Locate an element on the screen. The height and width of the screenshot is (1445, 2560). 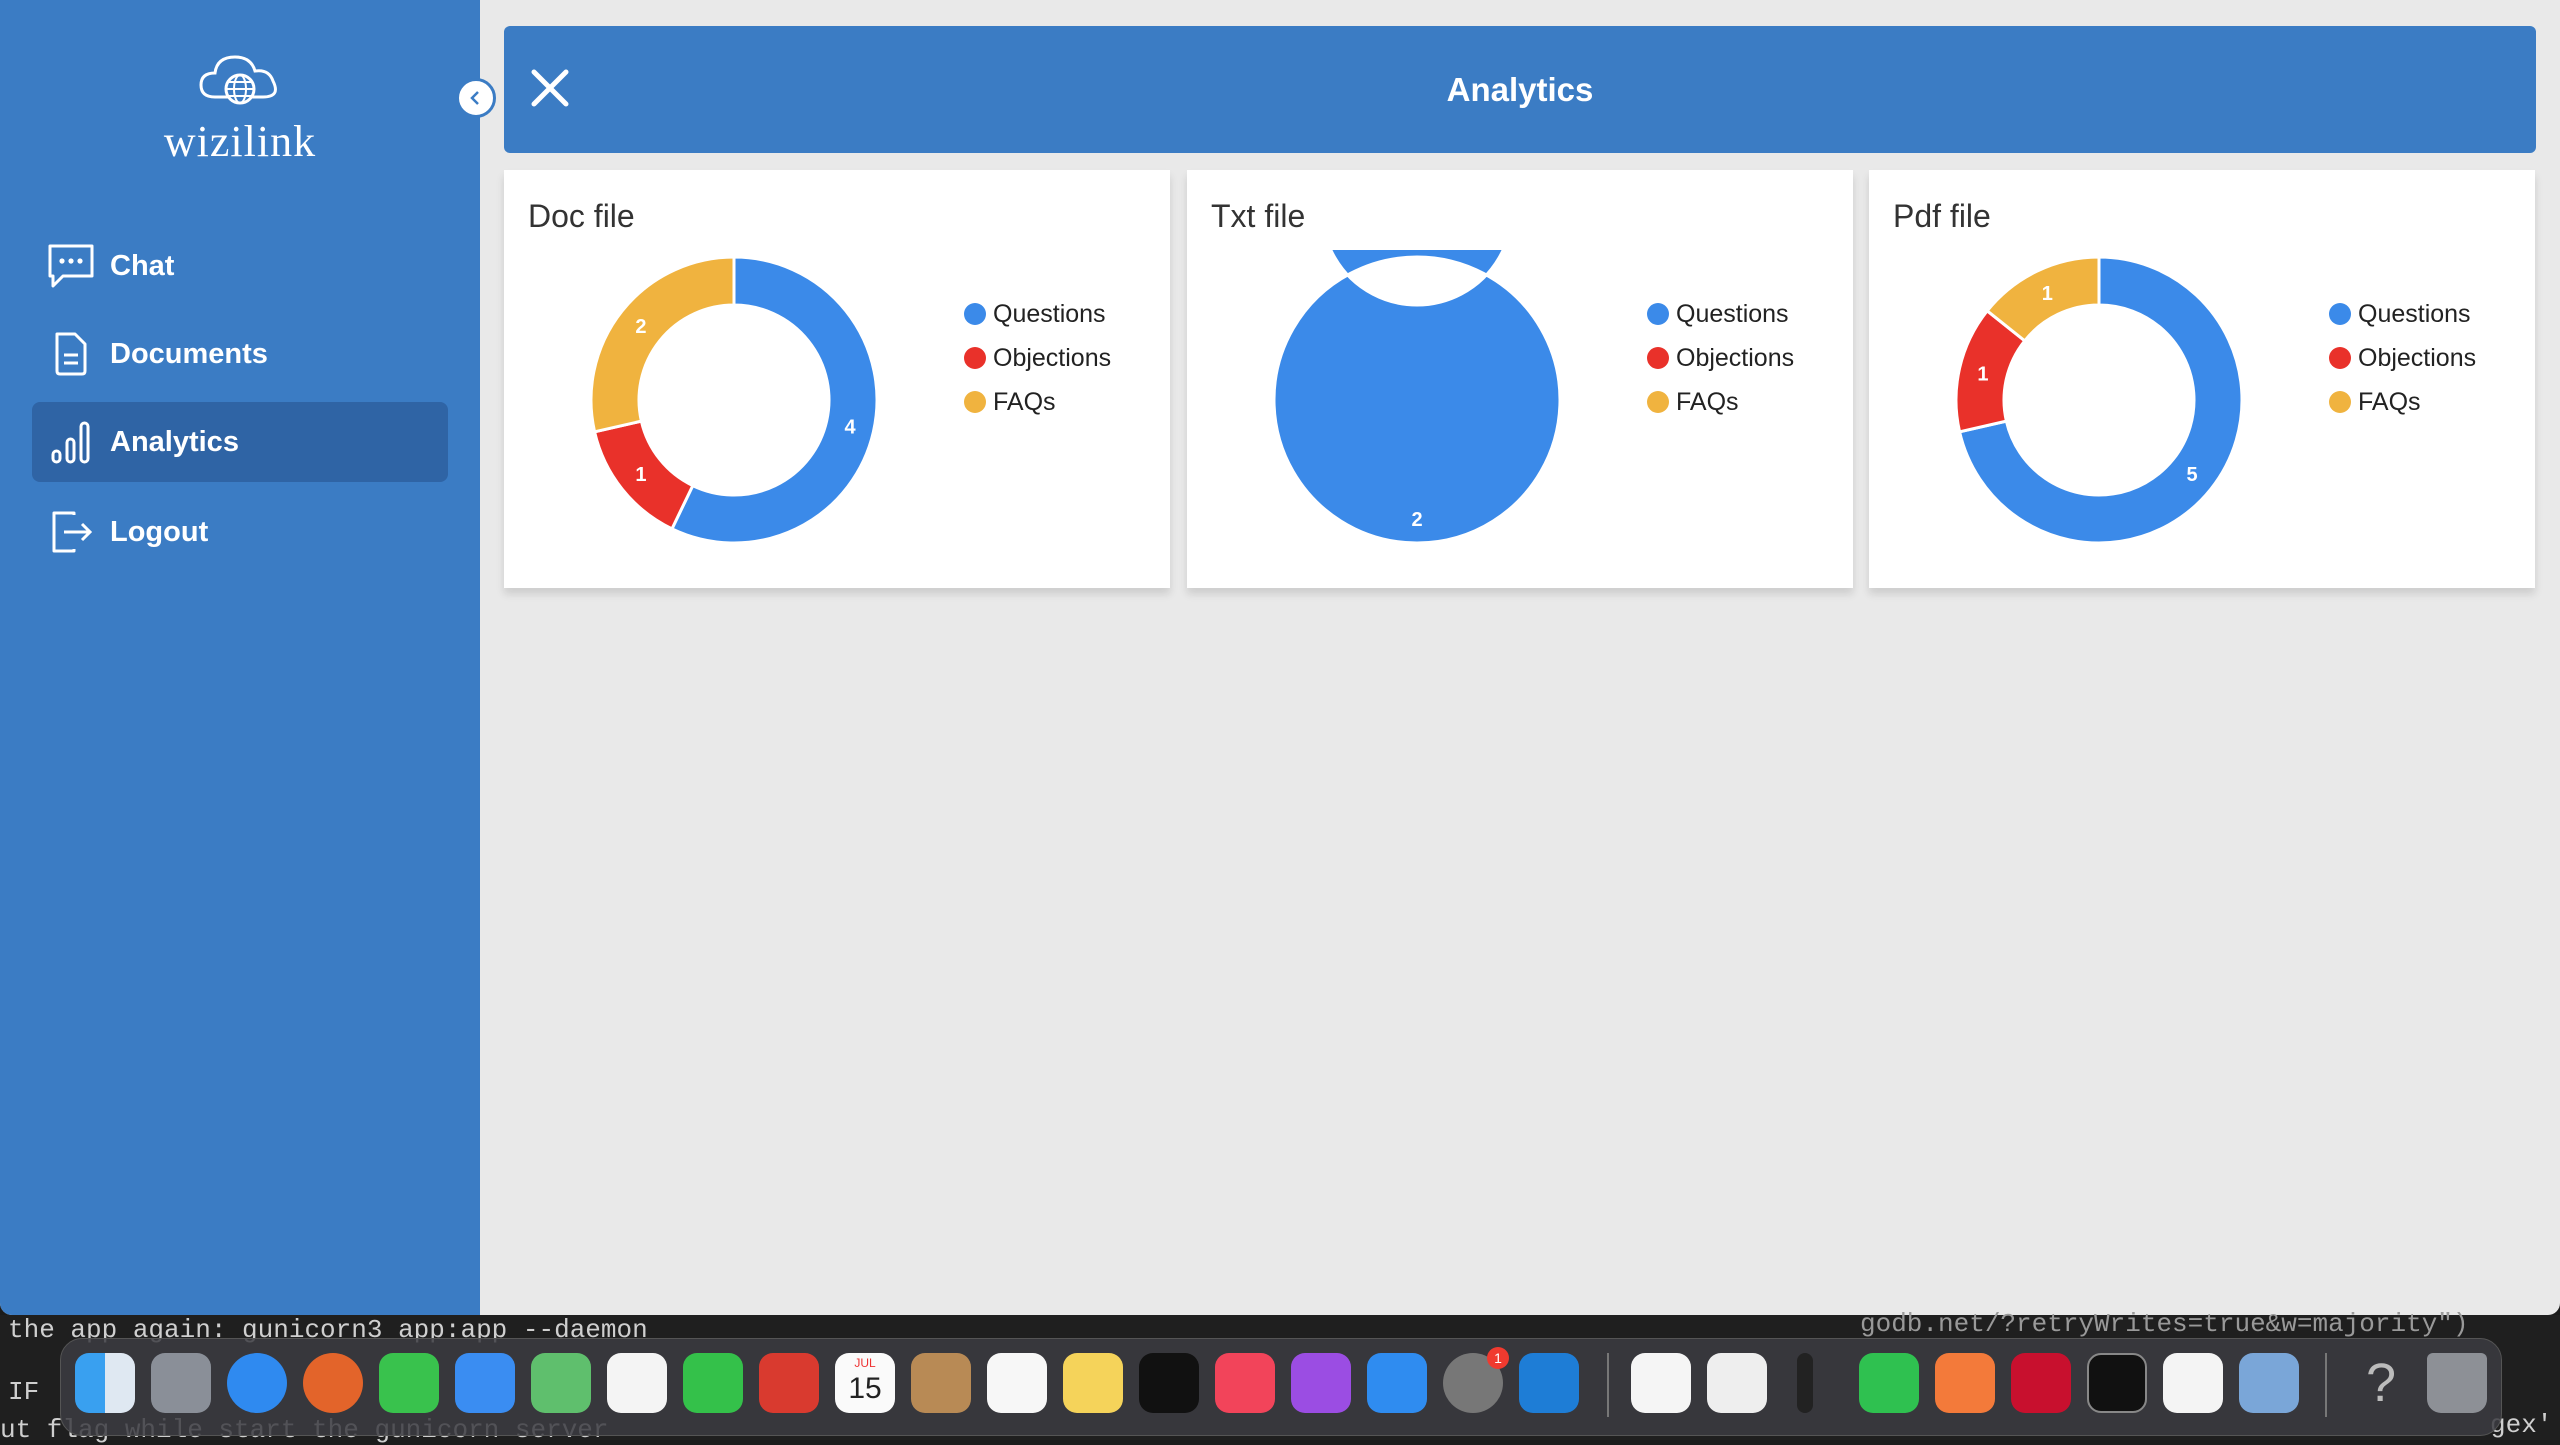
chart-card-doc: Doc file 4 1 2 Questions Objections FAQs is located at coordinates (837, 379).